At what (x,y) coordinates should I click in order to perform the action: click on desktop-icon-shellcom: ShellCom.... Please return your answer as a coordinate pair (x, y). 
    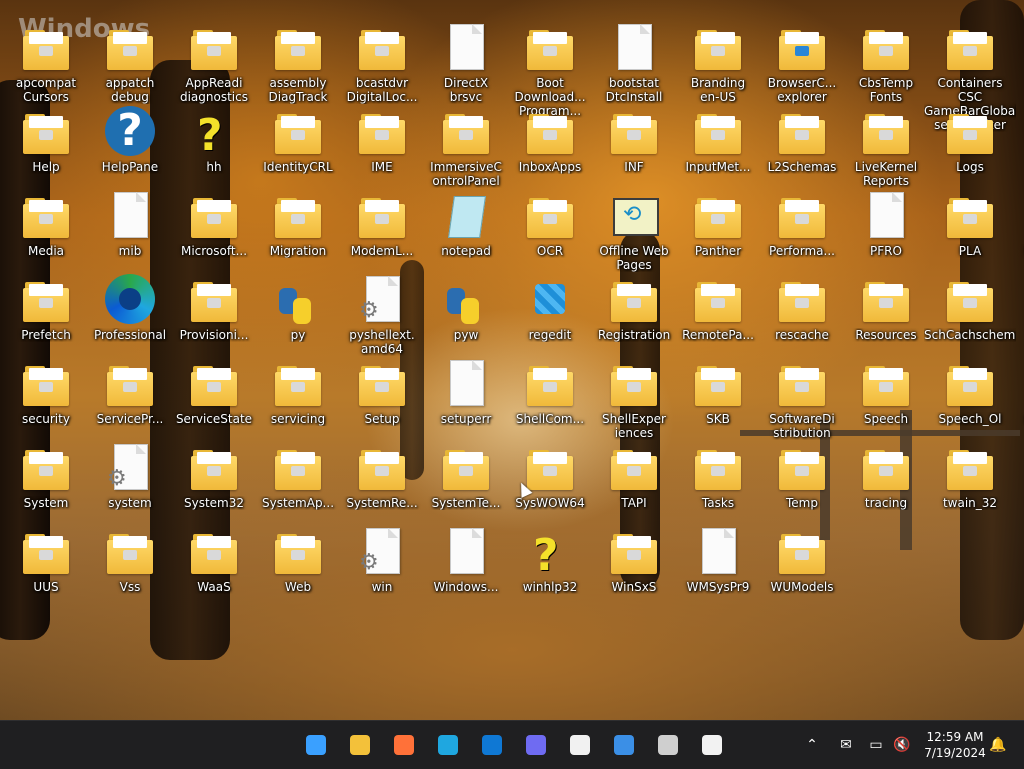
    Looking at the image, I should click on (550, 400).